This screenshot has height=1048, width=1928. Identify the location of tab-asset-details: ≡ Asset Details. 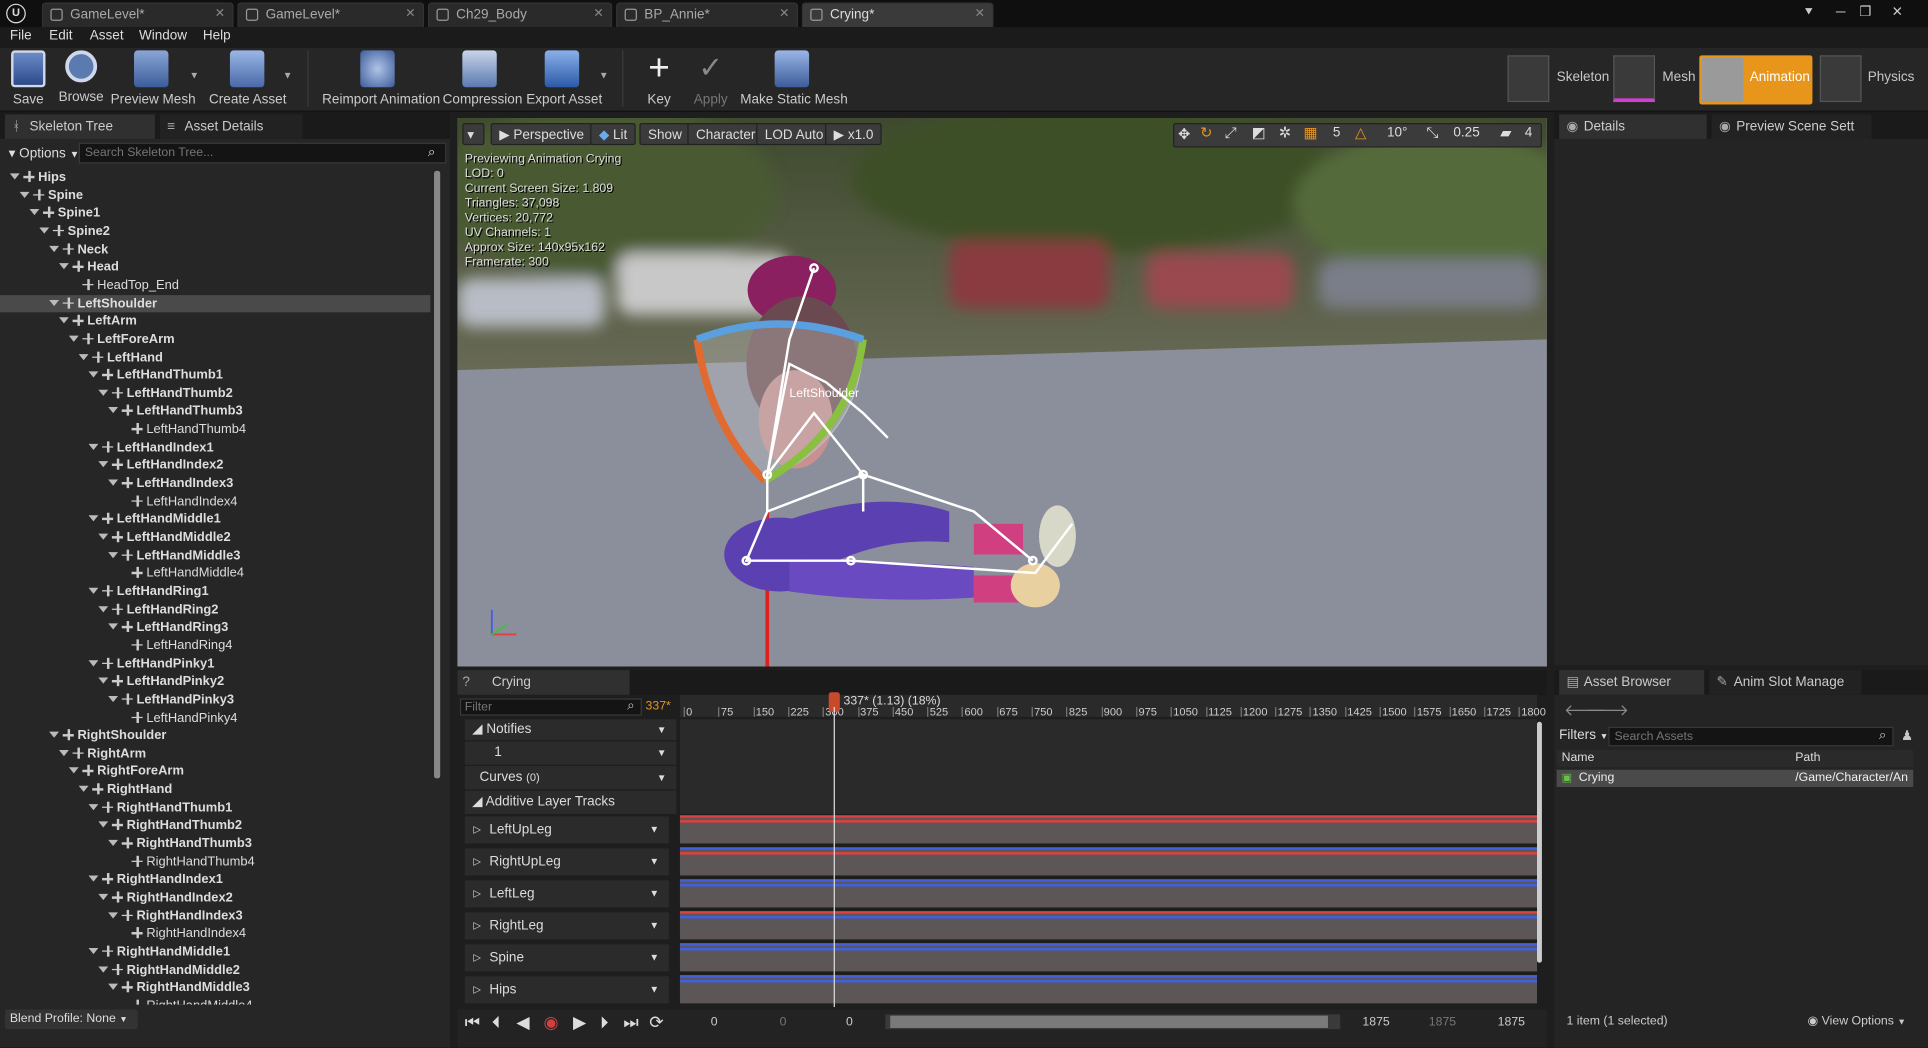
(231, 126).